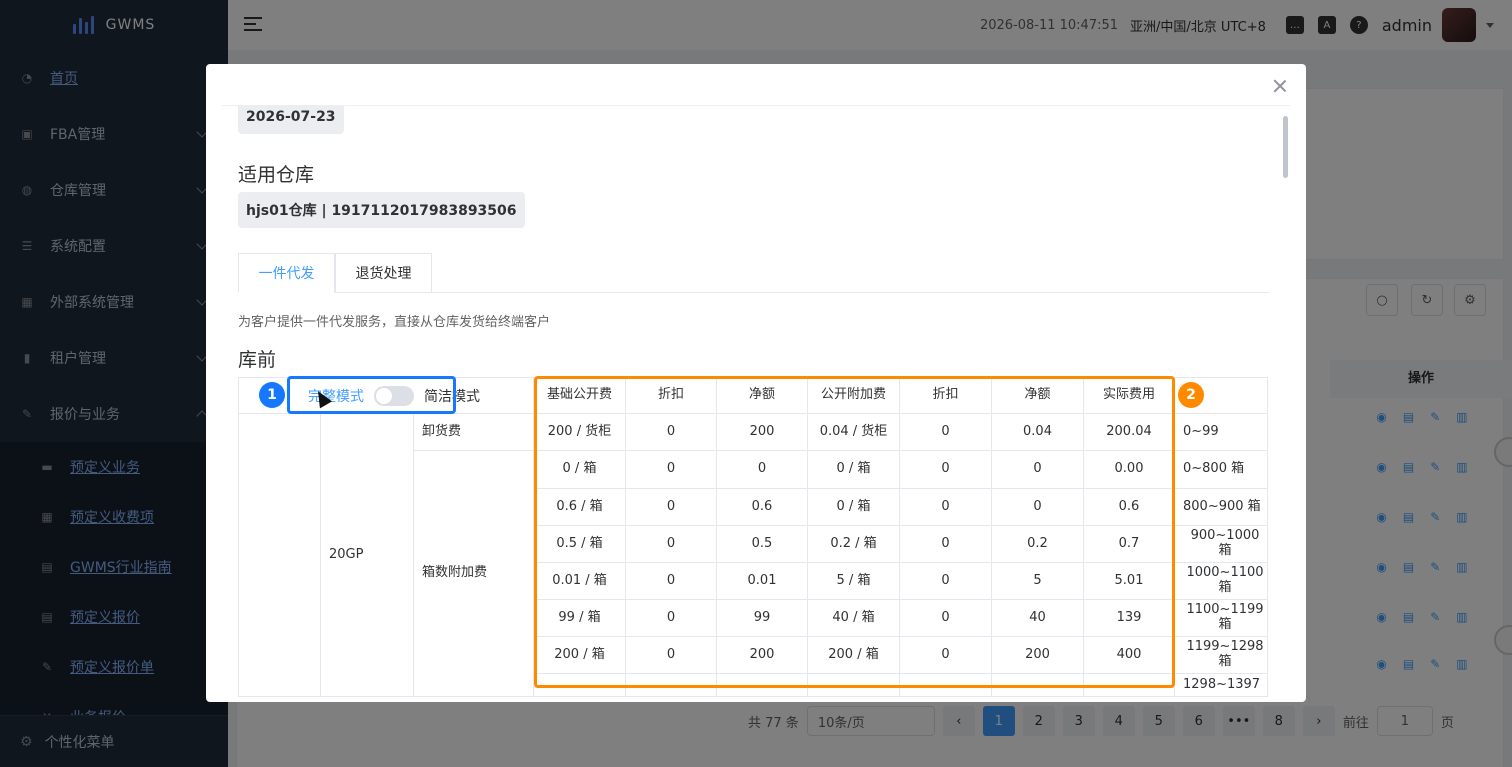  I want to click on range-cell: 900~1000 箱, so click(1221, 544).